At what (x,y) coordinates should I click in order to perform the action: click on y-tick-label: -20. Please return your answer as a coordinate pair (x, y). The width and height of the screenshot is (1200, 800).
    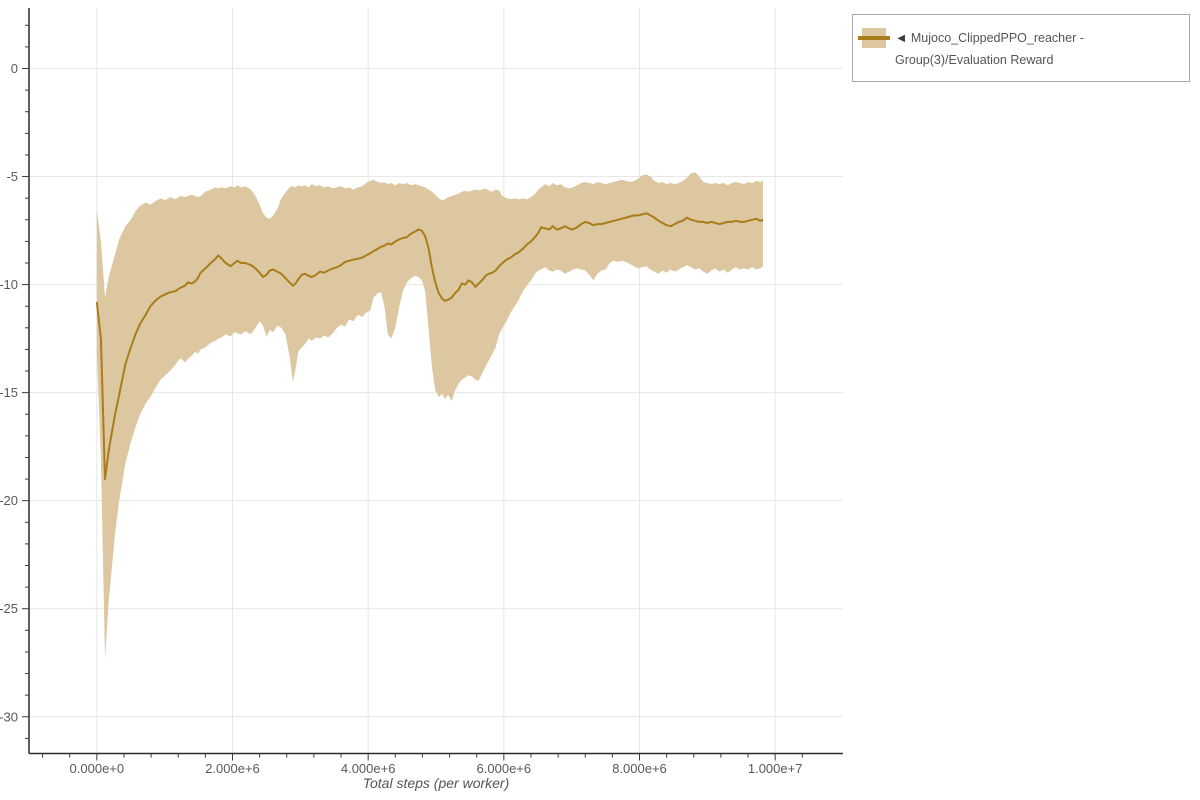
    Looking at the image, I should click on (9, 500).